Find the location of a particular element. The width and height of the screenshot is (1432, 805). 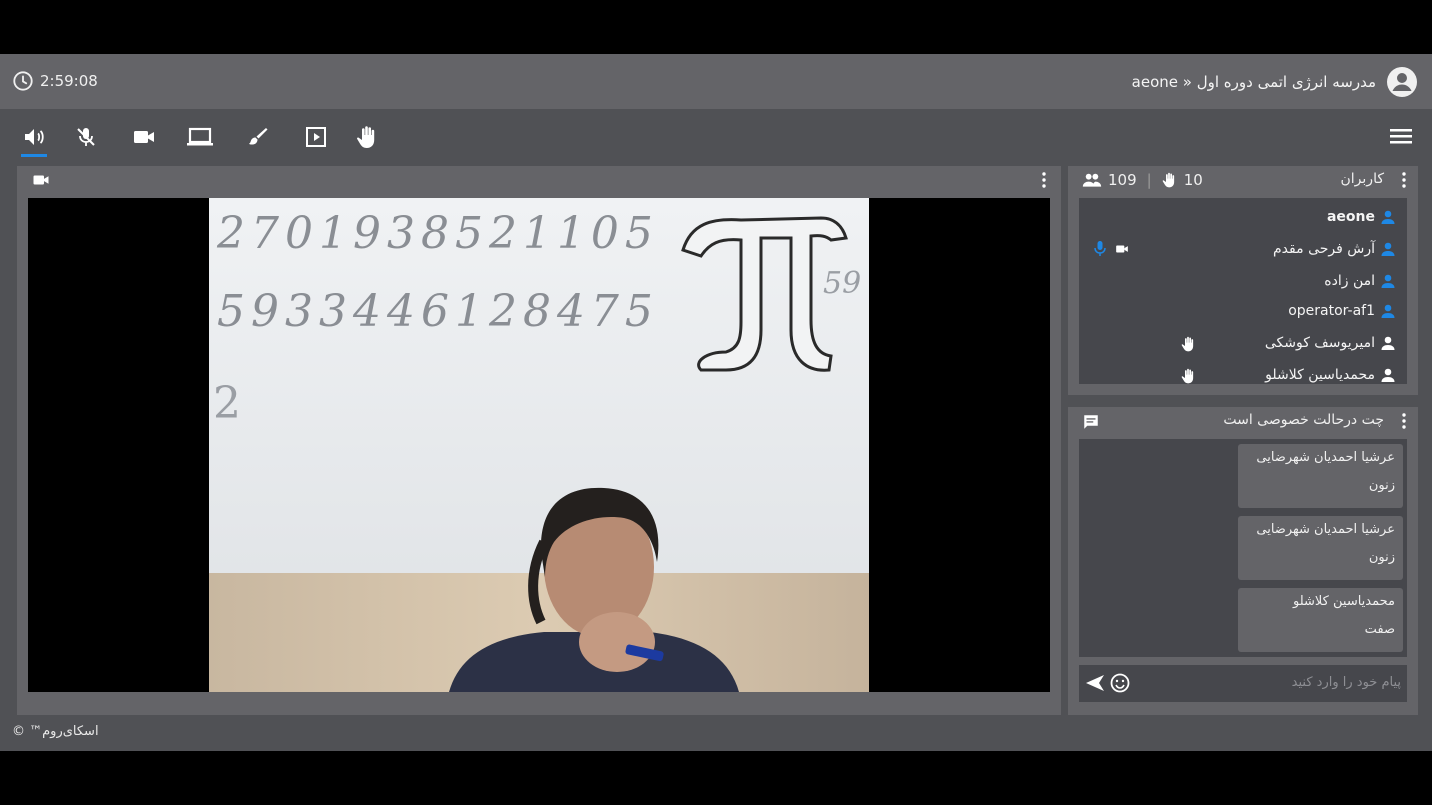

account-circle-icon is located at coordinates (1402, 82).